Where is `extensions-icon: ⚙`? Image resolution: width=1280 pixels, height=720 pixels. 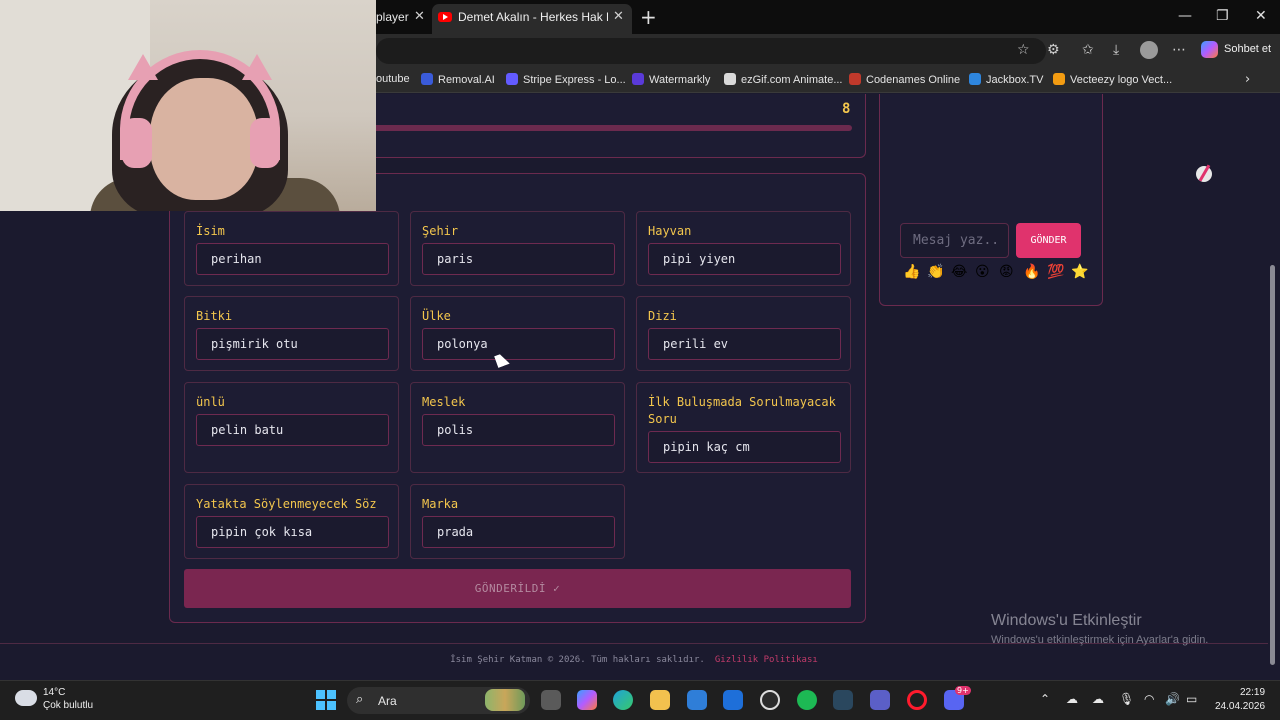 extensions-icon: ⚙ is located at coordinates (1053, 50).